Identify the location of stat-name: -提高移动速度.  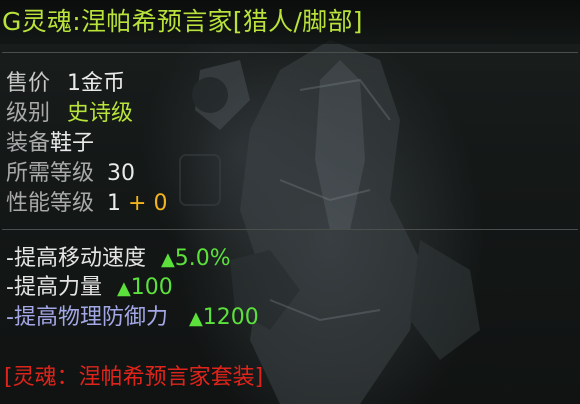
(76, 258).